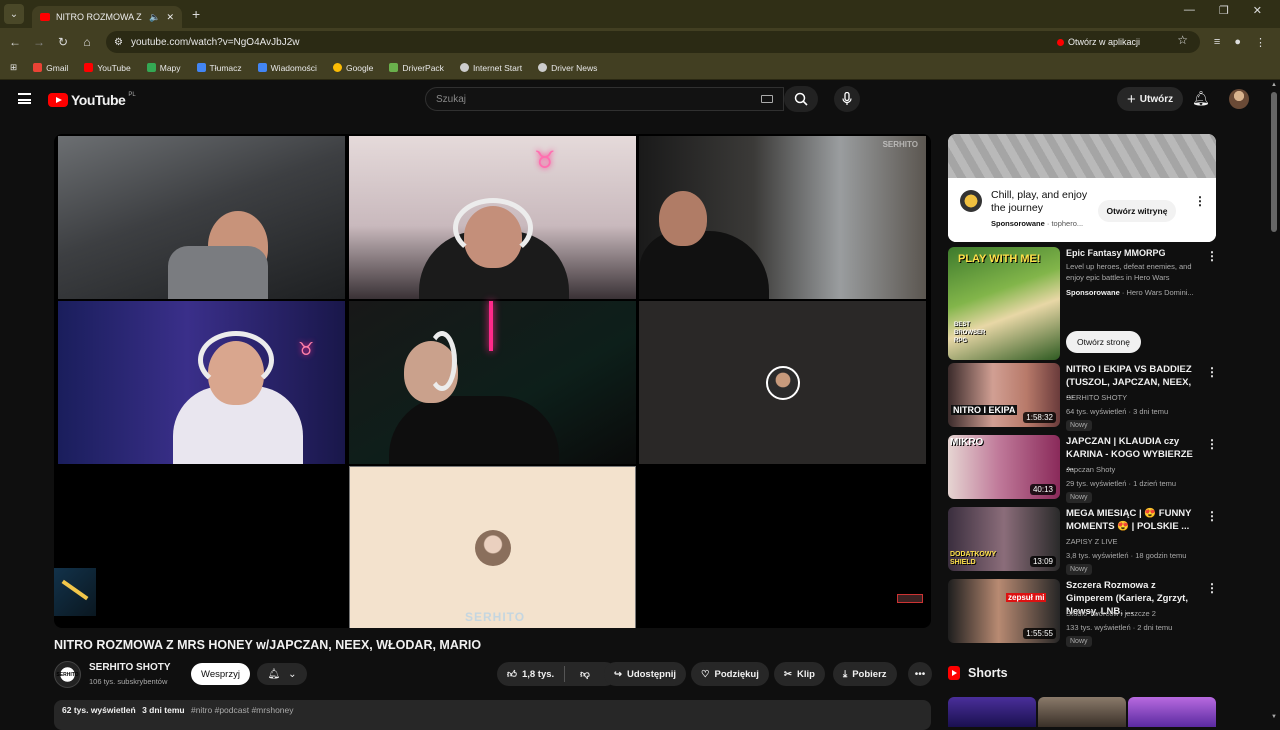 Image resolution: width=1280 pixels, height=730 pixels. I want to click on open-website-button: Otwórz witrynę, so click(1137, 211).